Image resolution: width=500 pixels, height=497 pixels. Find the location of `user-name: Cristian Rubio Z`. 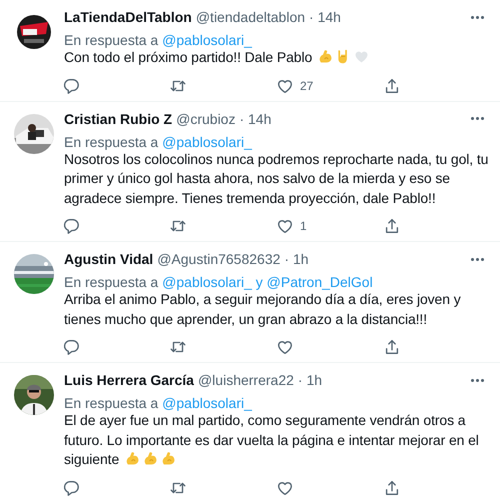

user-name: Cristian Rubio Z is located at coordinates (118, 119).